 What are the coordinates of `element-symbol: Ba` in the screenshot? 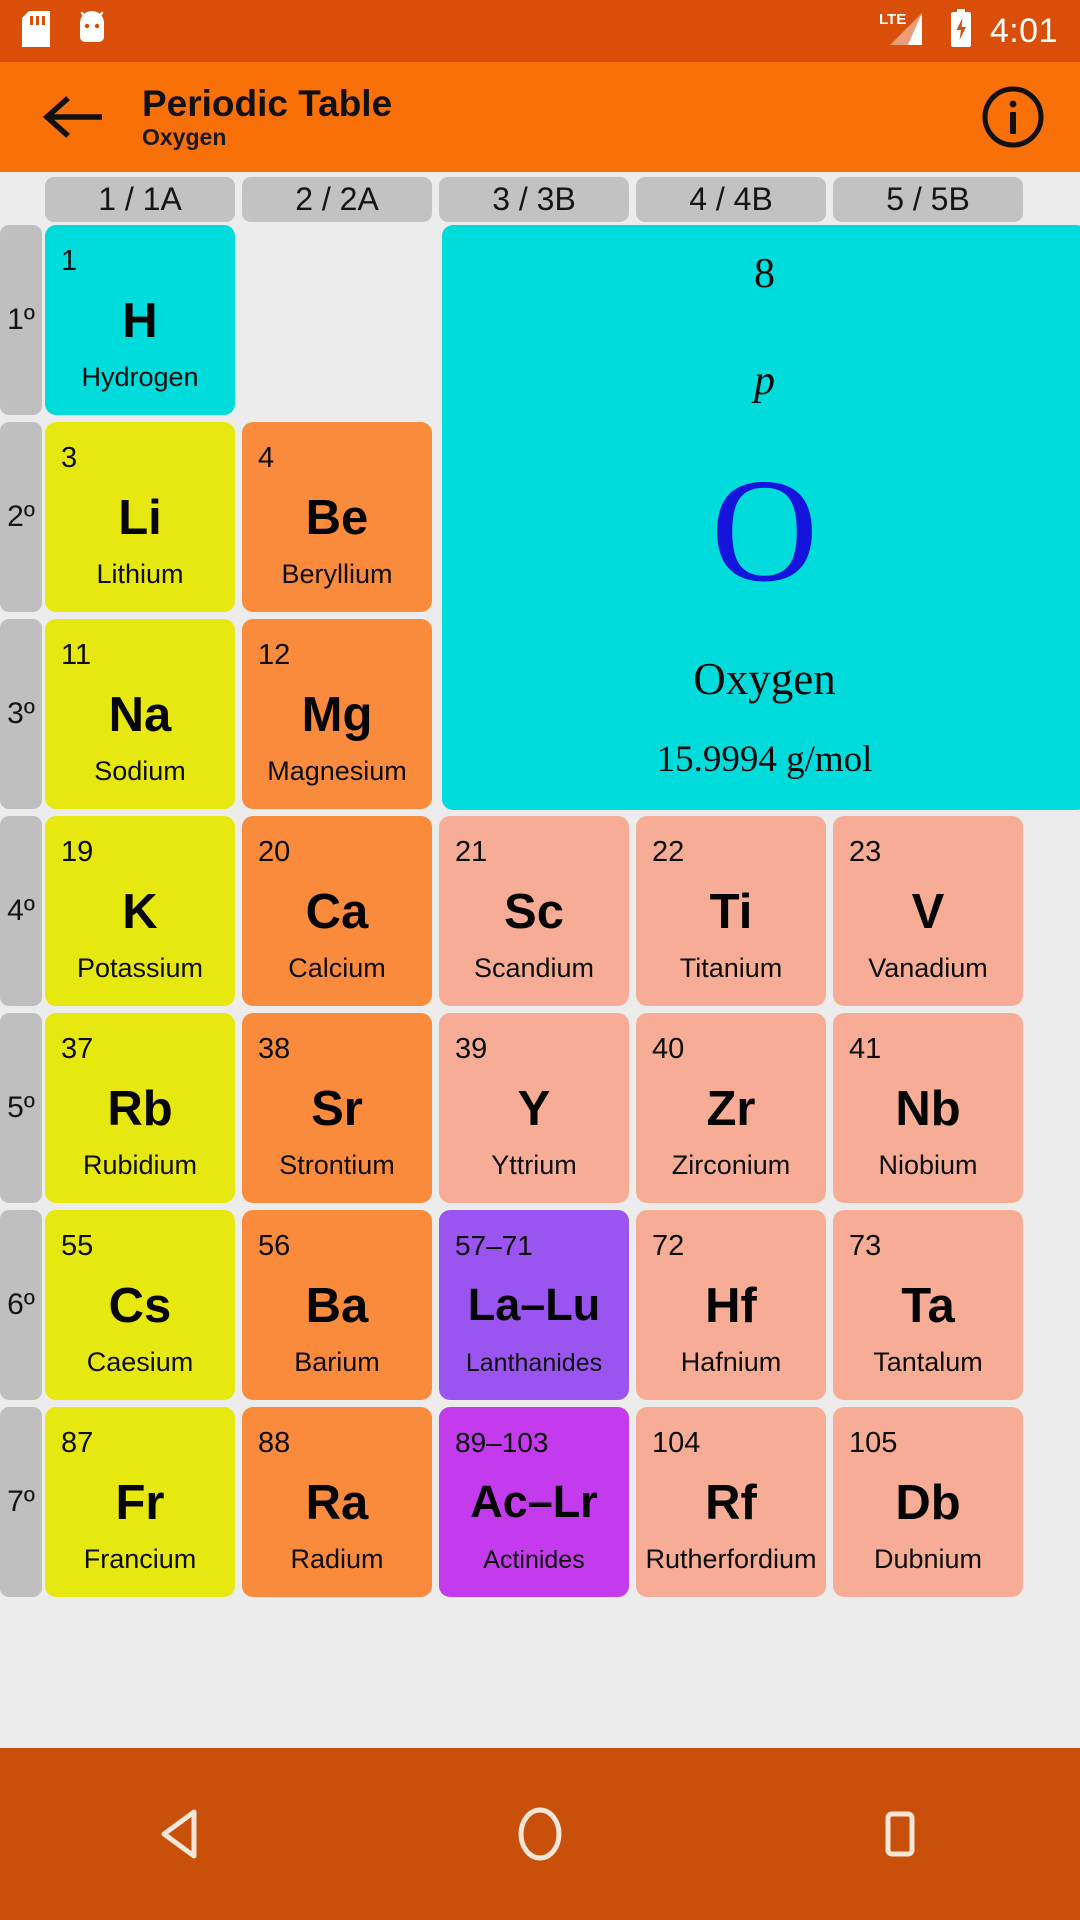 It's located at (337, 1306).